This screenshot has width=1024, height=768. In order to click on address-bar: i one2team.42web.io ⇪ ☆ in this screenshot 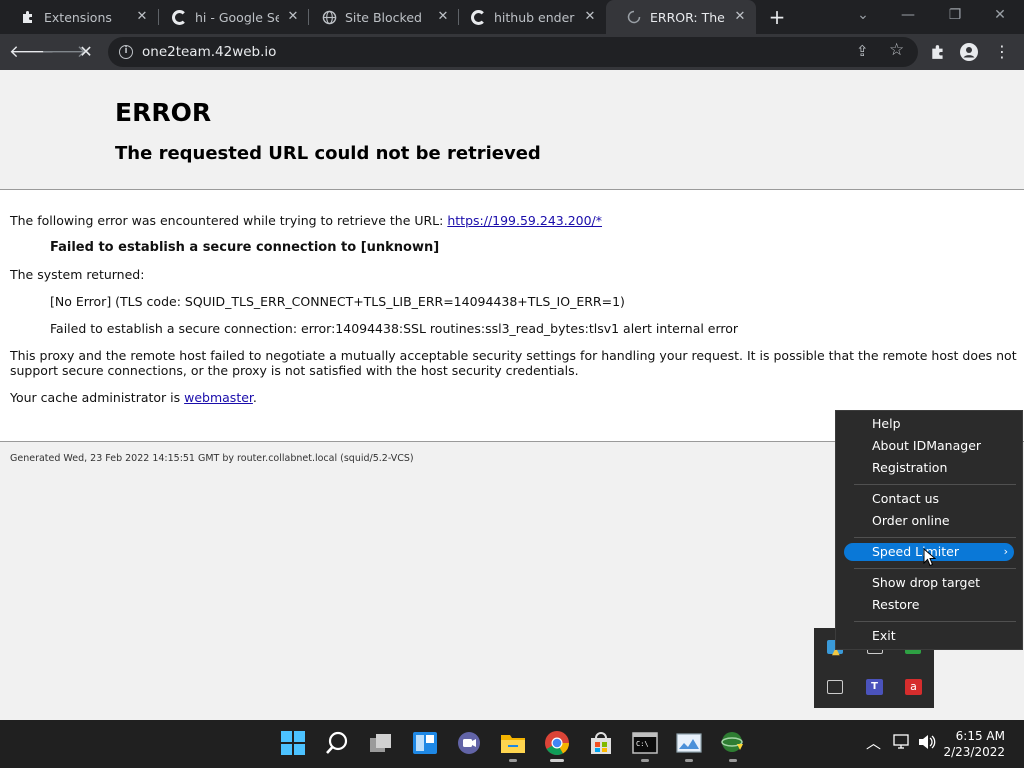, I will do `click(513, 52)`.